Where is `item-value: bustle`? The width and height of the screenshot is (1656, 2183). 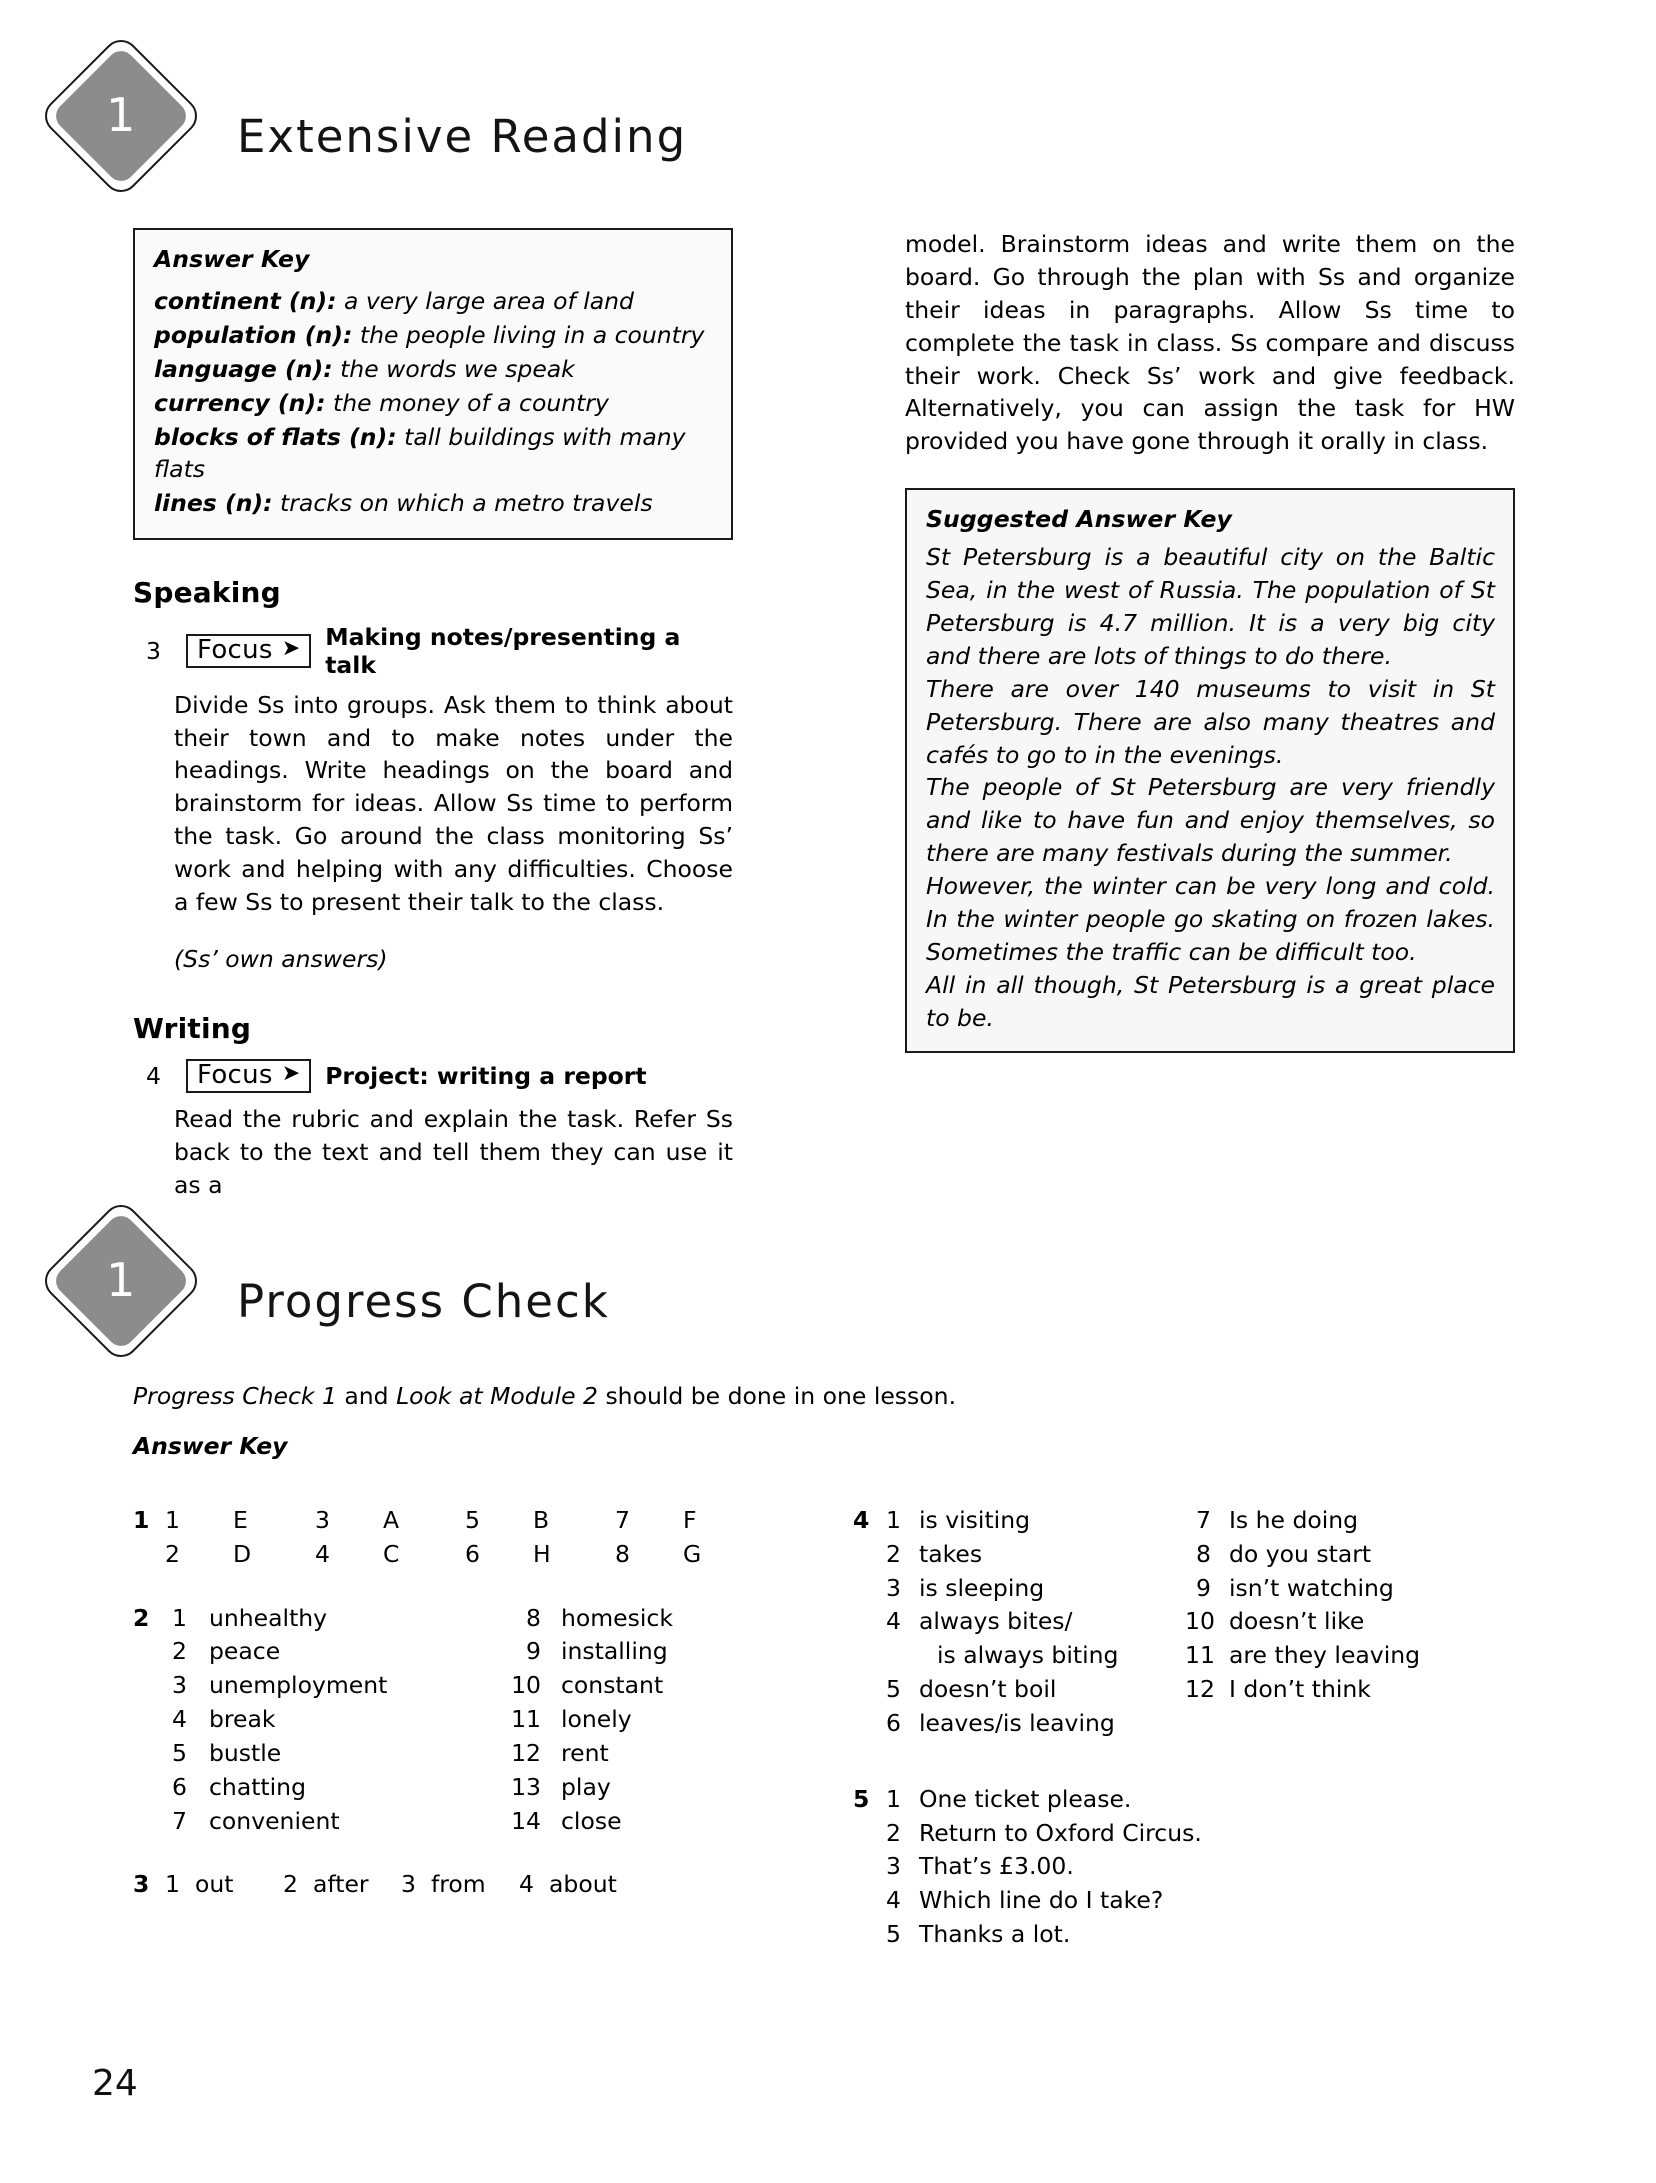
item-value: bustle is located at coordinates (245, 1752).